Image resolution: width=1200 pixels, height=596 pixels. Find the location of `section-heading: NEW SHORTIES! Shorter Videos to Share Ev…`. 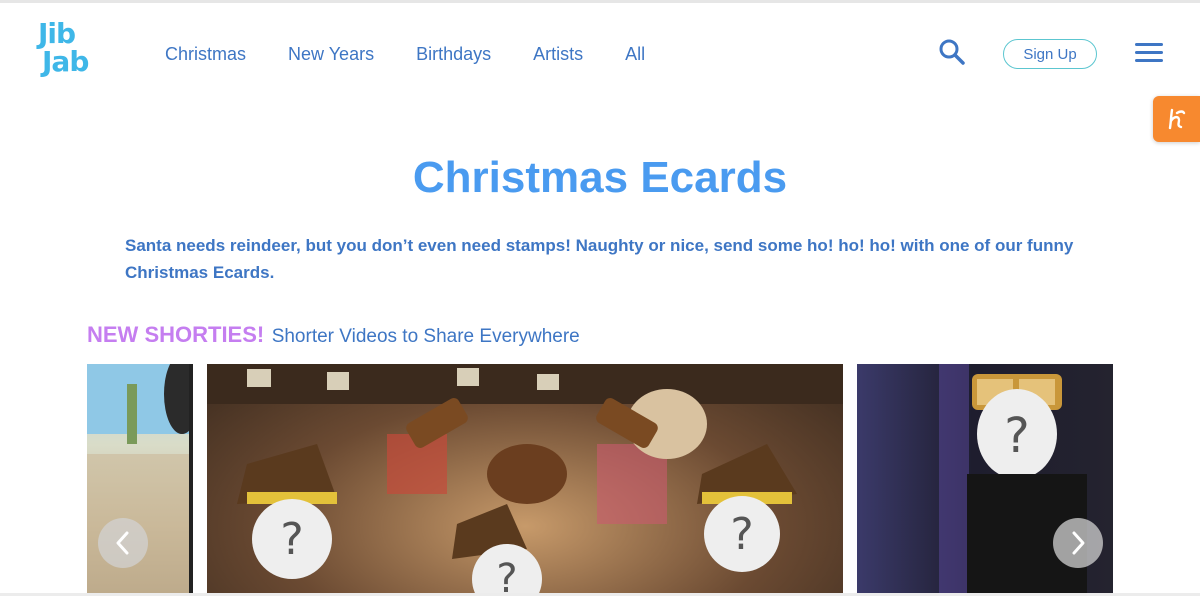

section-heading: NEW SHORTIES! Shorter Videos to Share Ev… is located at coordinates (333, 335).